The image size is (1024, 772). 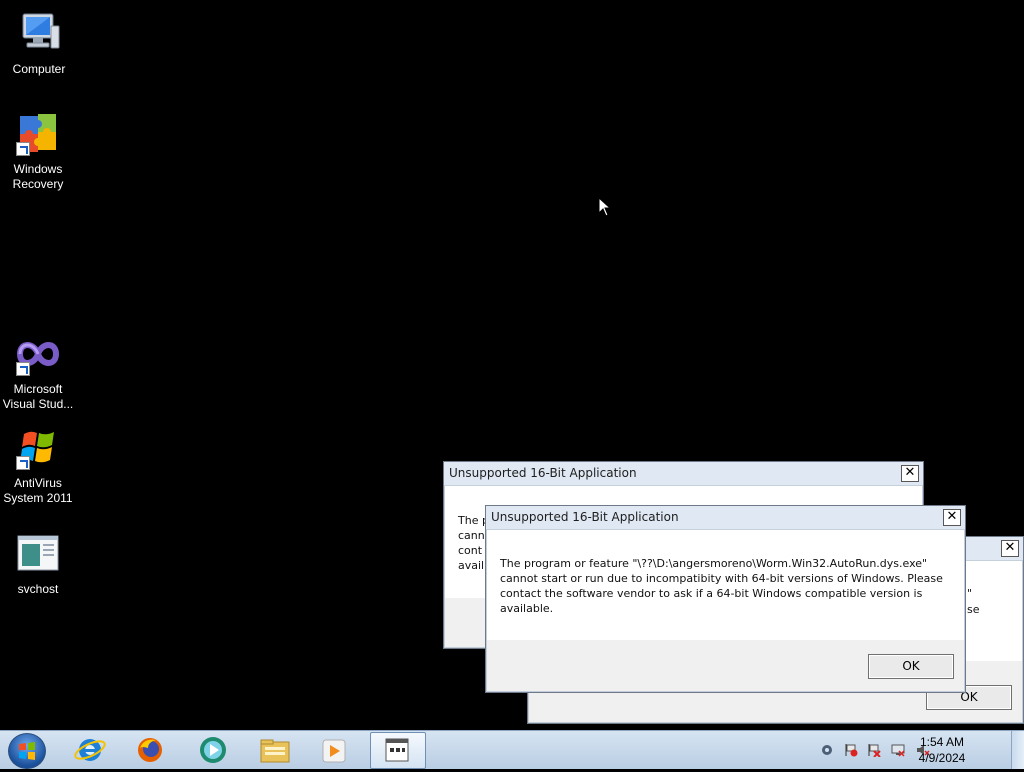 I want to click on desktop-icon-label: Computer, so click(x=39, y=69).